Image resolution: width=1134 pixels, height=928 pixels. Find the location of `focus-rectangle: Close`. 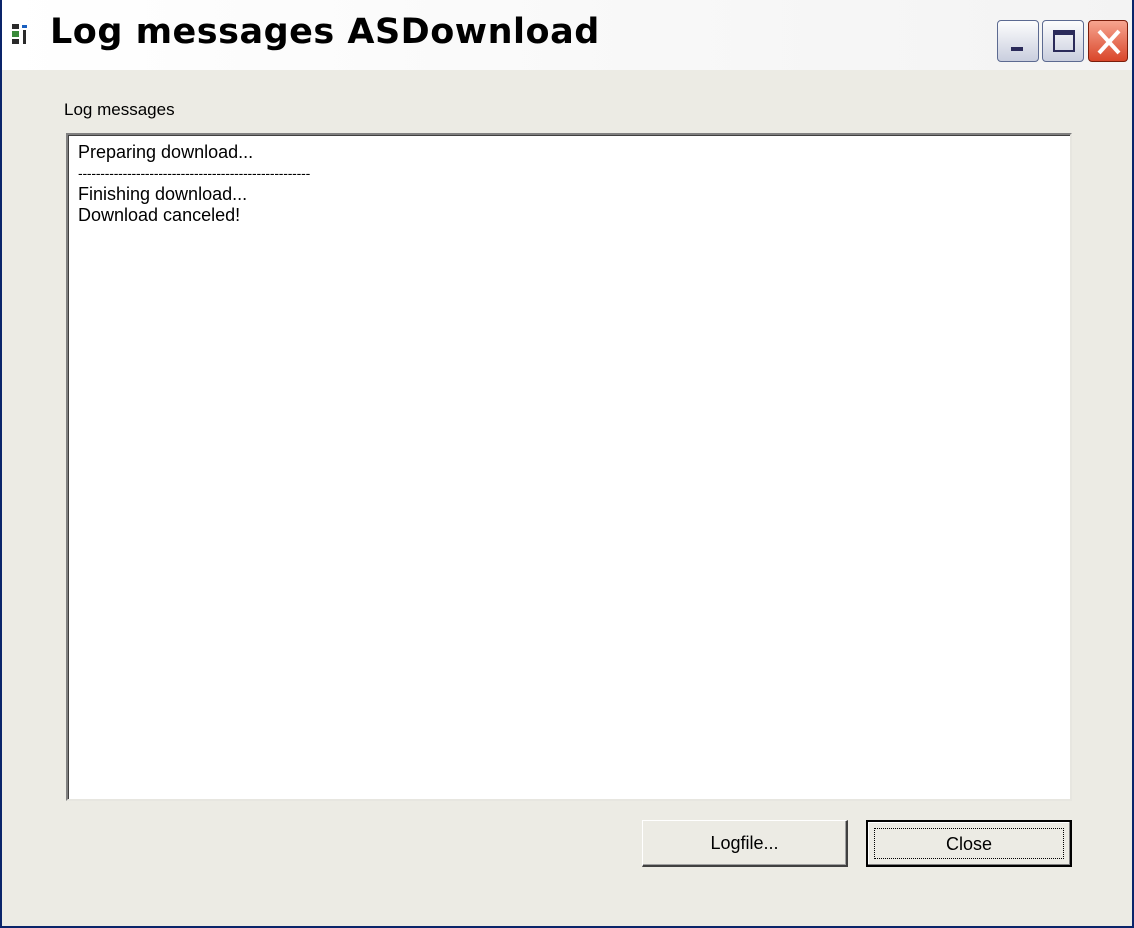

focus-rectangle: Close is located at coordinates (969, 843).